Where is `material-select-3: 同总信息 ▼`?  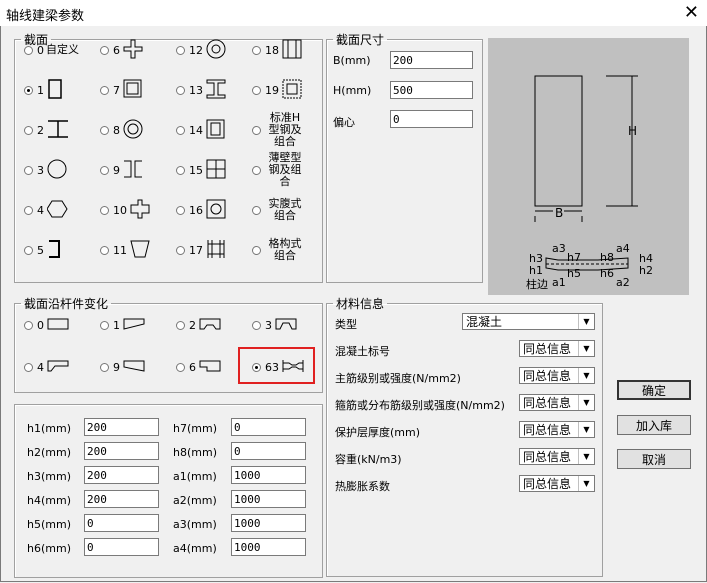
material-select-3: 同总信息 ▼ is located at coordinates (557, 402).